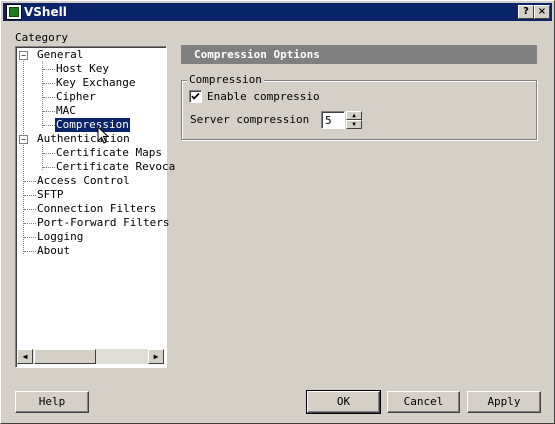  I want to click on panel-header-title: Compression Options, so click(257, 54).